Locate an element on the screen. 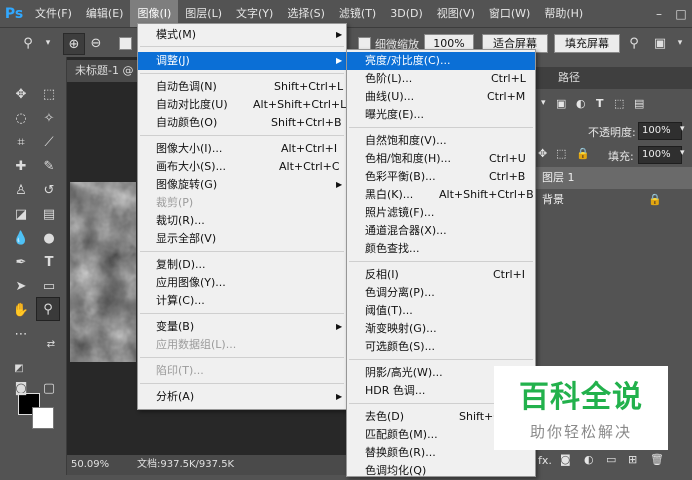 This screenshot has width=692, height=480. new-layer-icon: ⊞ is located at coordinates (632, 459).